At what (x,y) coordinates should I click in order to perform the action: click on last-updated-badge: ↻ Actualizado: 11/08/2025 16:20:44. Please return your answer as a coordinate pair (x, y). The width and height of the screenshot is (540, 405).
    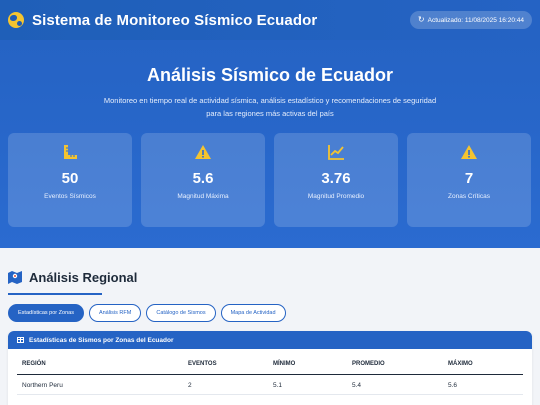
    Looking at the image, I should click on (470, 20).